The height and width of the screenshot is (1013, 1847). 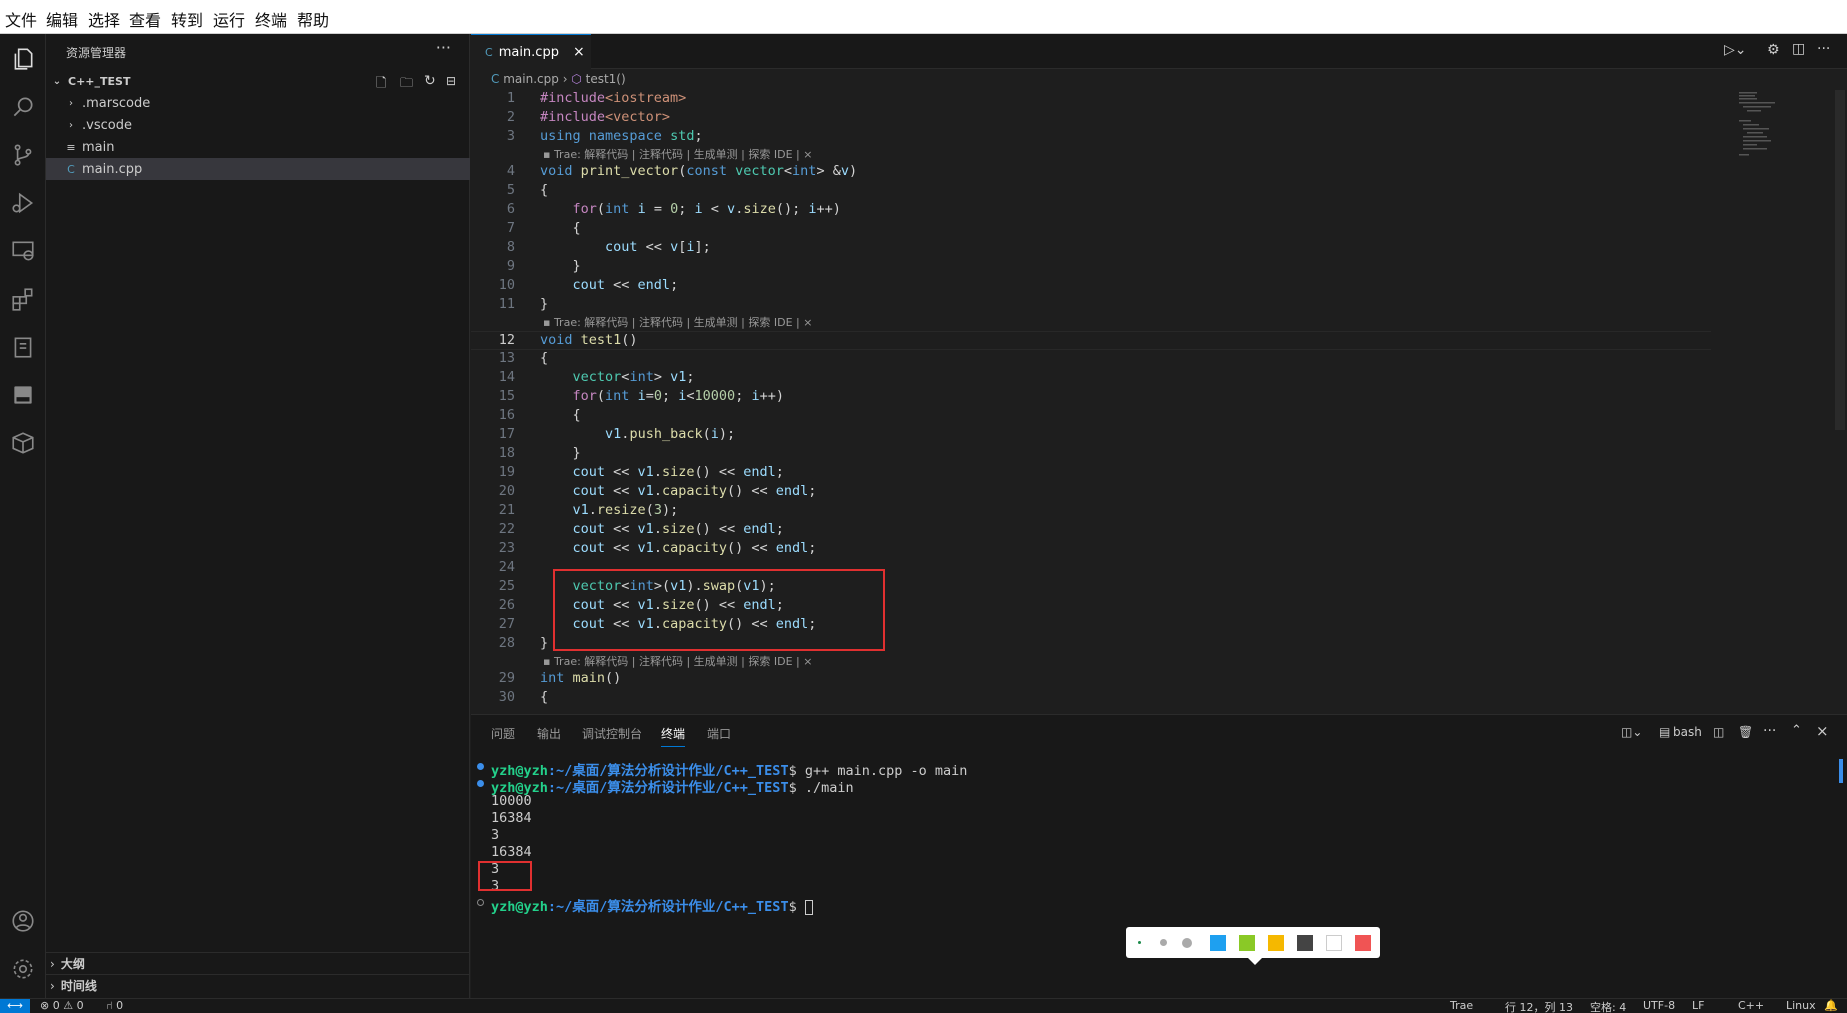 What do you see at coordinates (531, 79) in the screenshot?
I see `breadcrumb-file: main.cpp` at bounding box center [531, 79].